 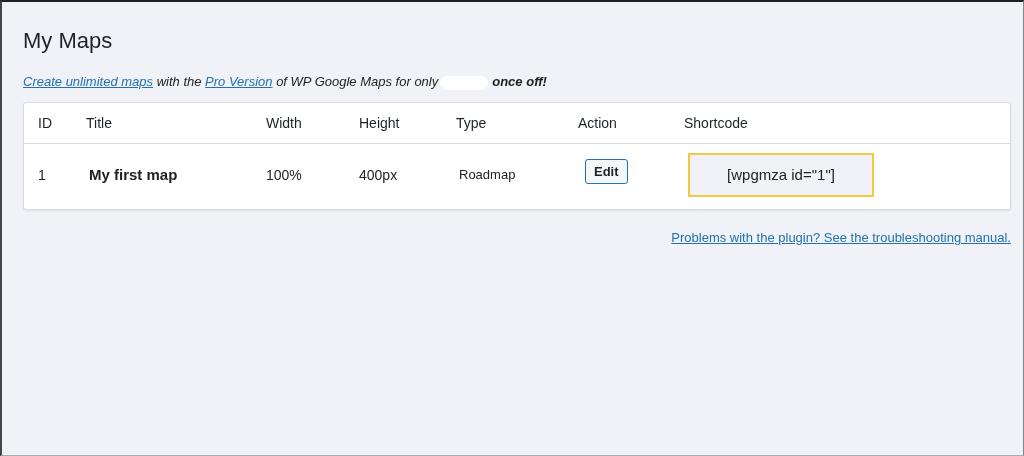 I want to click on shortcode-field: [wpgmza id="1"], so click(x=781, y=174).